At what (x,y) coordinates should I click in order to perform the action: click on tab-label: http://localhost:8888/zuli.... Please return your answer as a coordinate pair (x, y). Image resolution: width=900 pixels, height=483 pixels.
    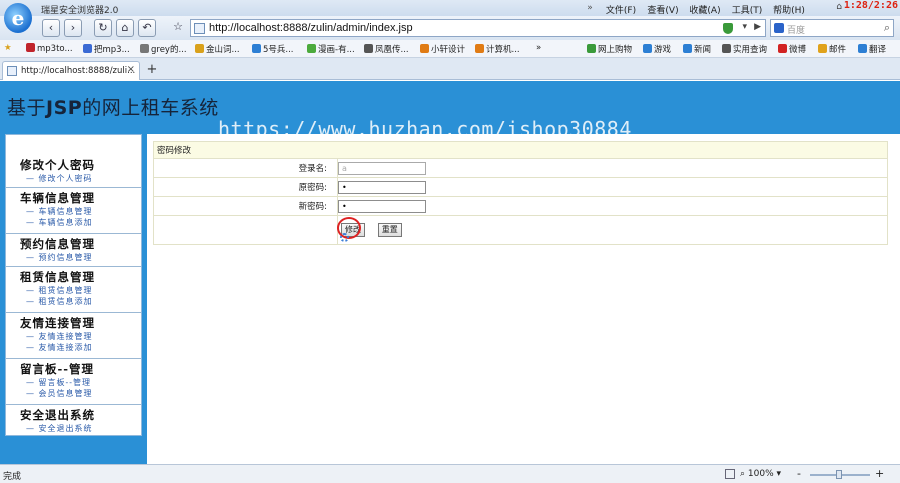
    Looking at the image, I should click on (78, 71).